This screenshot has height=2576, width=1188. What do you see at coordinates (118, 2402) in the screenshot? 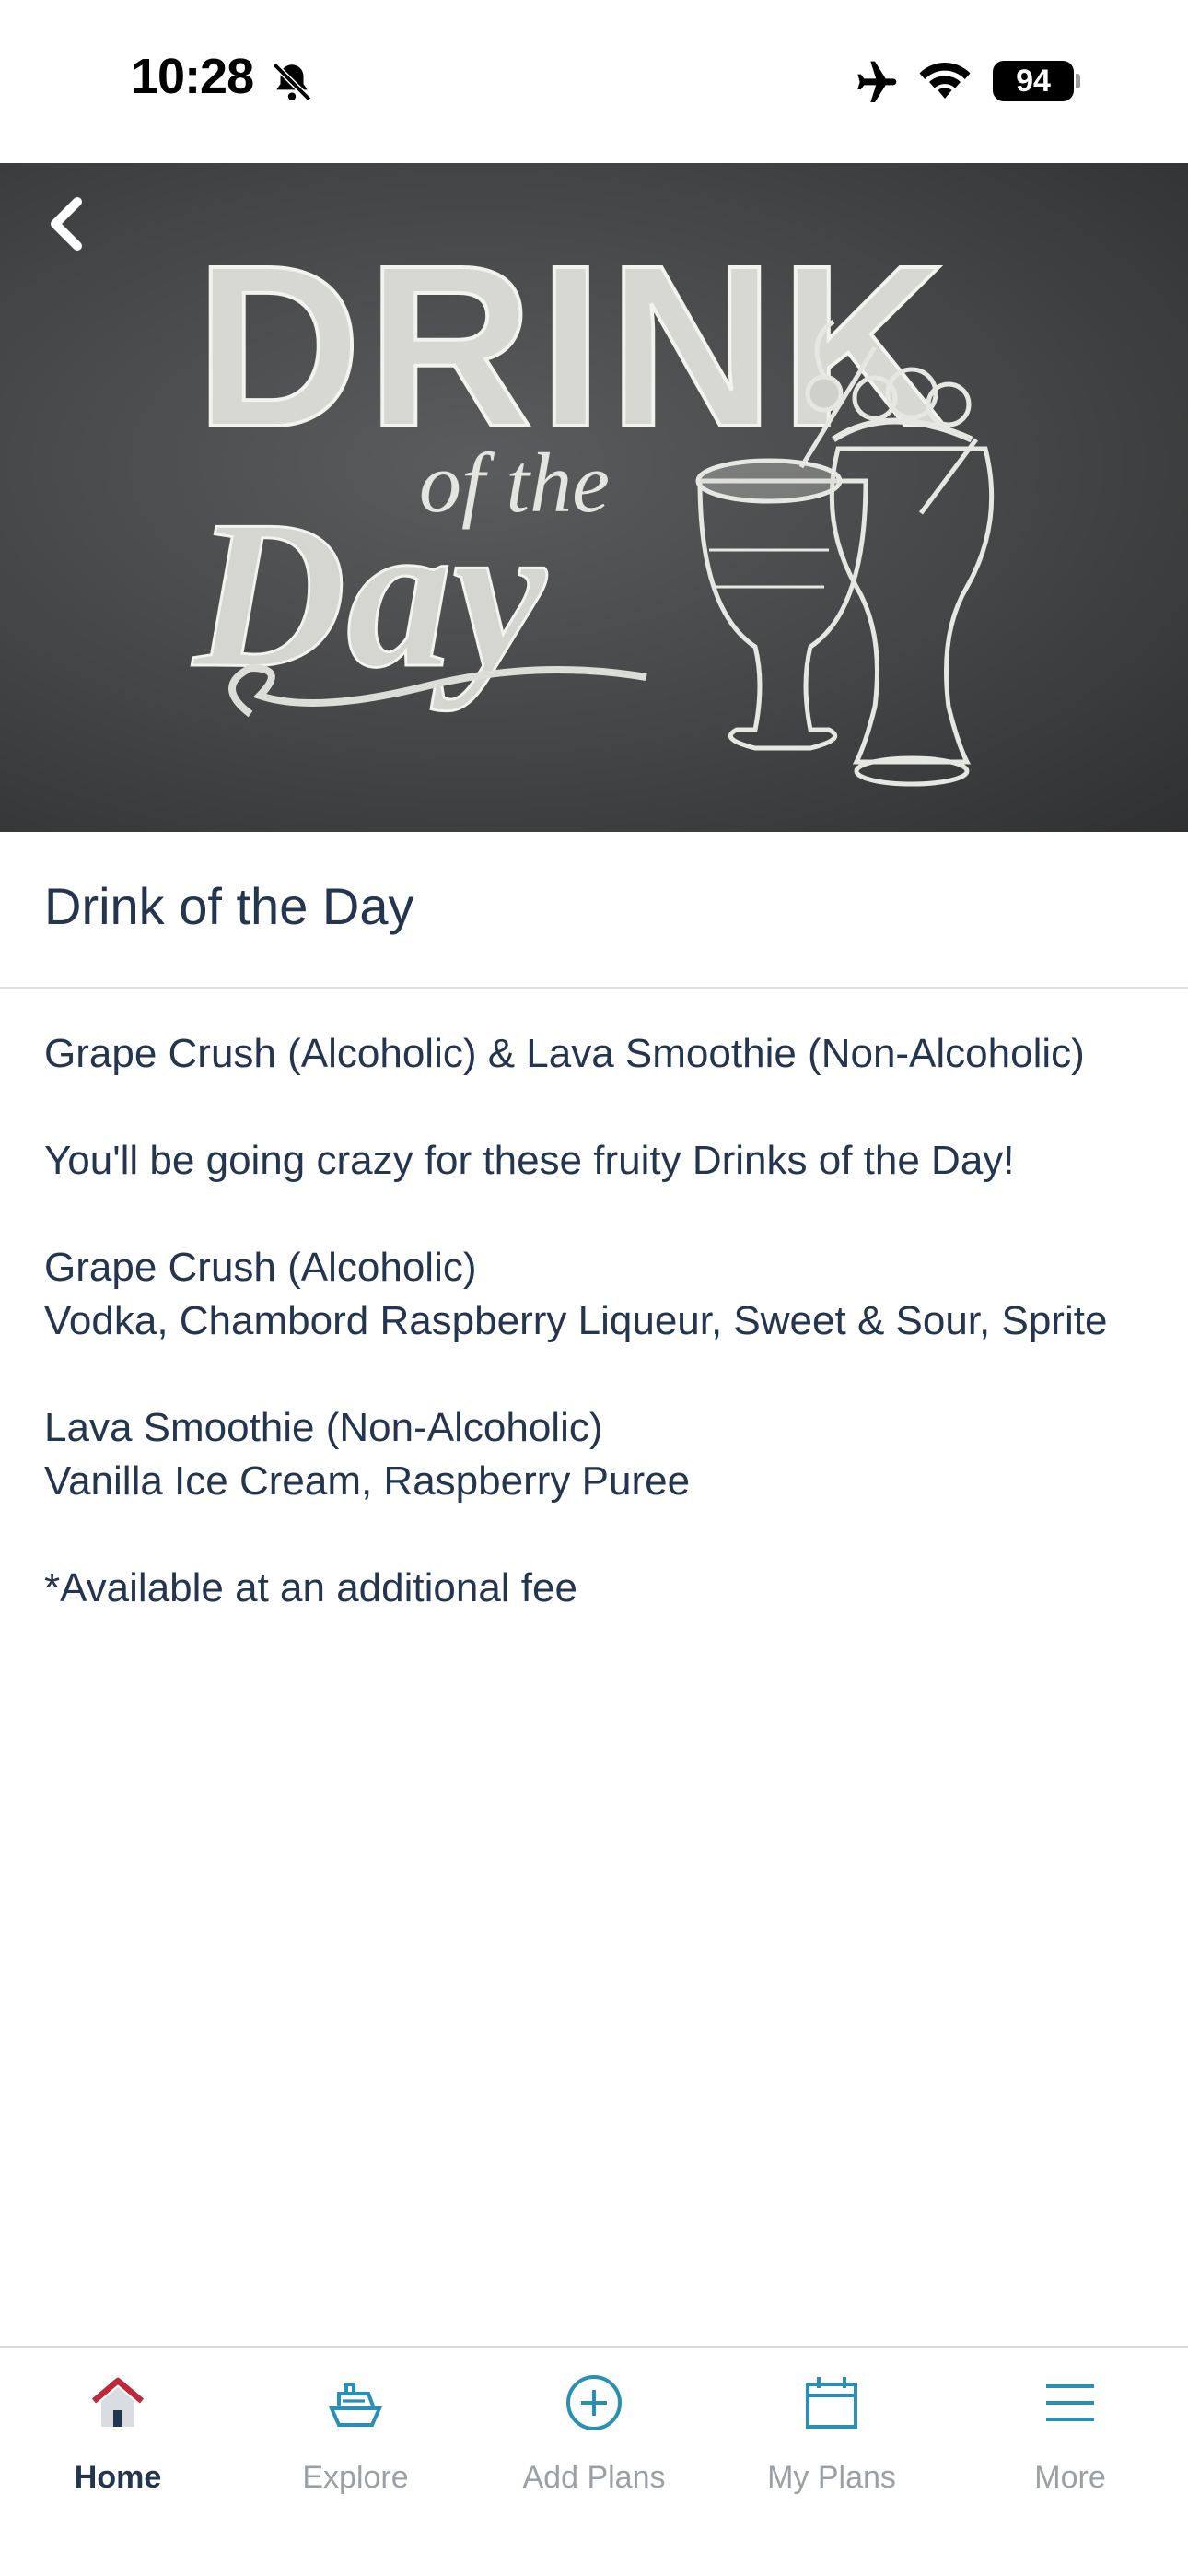
I see `home-icon` at bounding box center [118, 2402].